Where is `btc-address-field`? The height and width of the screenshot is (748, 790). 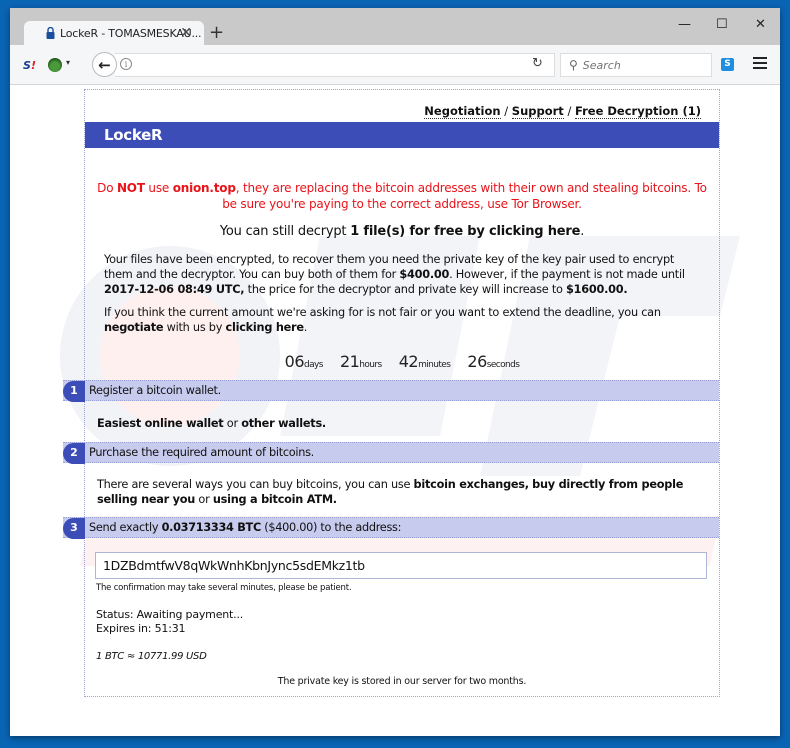 btc-address-field is located at coordinates (401, 565).